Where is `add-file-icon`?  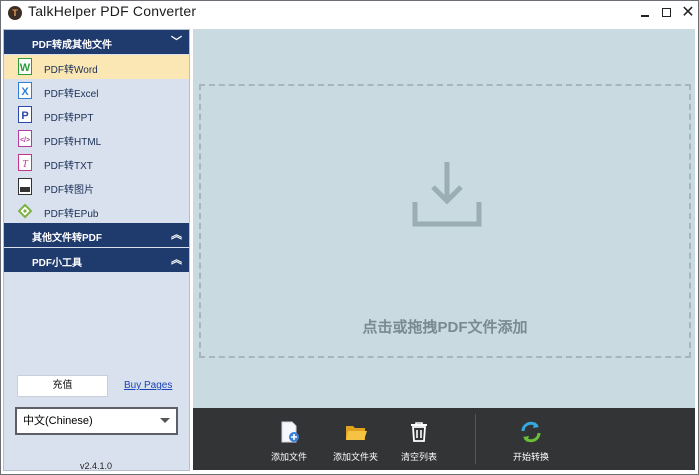 add-file-icon is located at coordinates (289, 432).